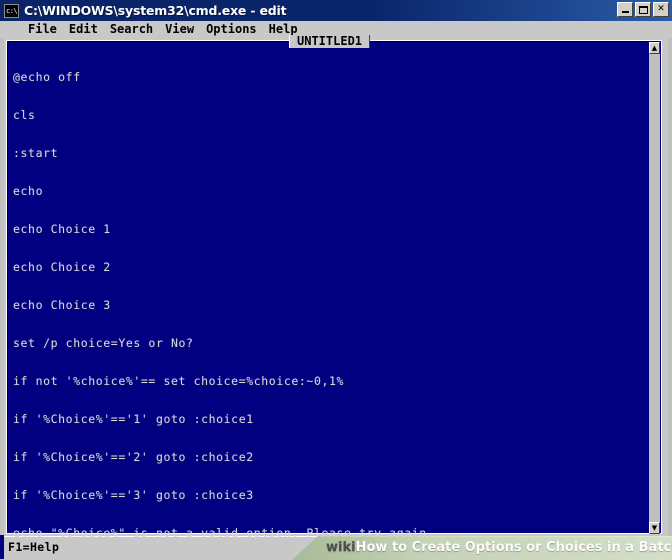 Image resolution: width=672 pixels, height=560 pixels. Describe the element at coordinates (133, 418) in the screenshot. I see `code-line: if '%Choice%'=='1' goto :choice1` at that location.